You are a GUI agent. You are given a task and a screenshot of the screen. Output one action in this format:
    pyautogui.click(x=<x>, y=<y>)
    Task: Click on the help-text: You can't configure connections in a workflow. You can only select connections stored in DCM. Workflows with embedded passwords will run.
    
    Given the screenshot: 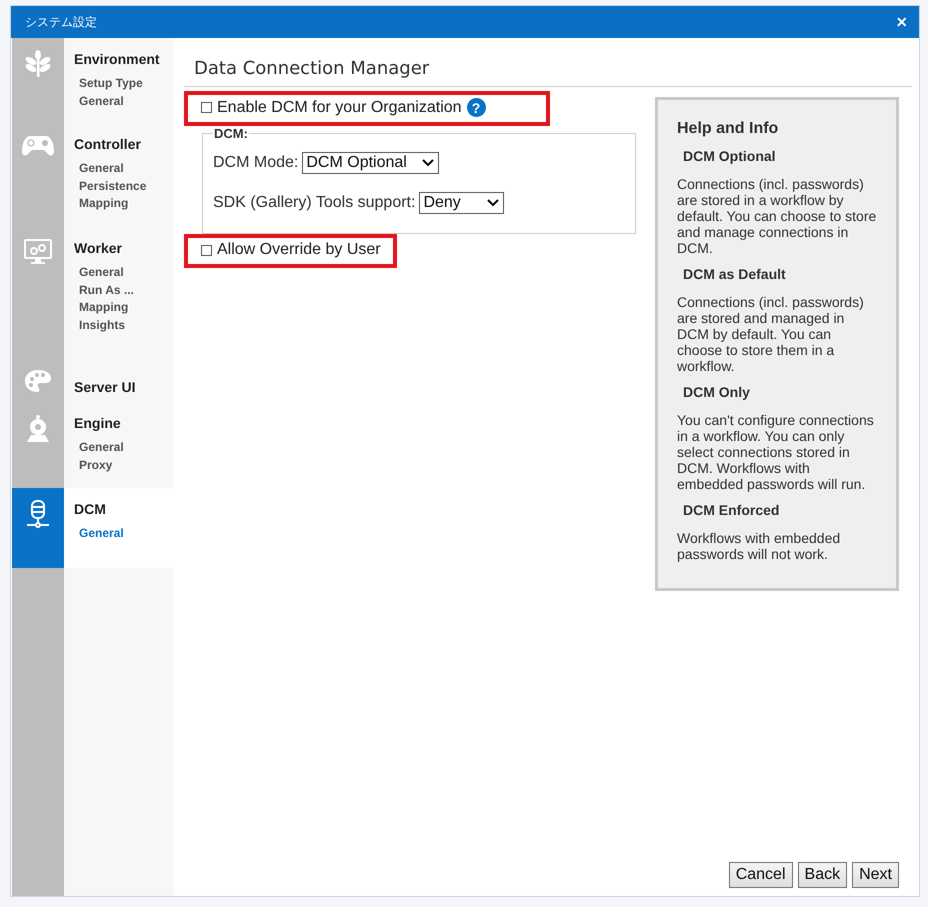 What is the action you would take?
    pyautogui.click(x=776, y=452)
    